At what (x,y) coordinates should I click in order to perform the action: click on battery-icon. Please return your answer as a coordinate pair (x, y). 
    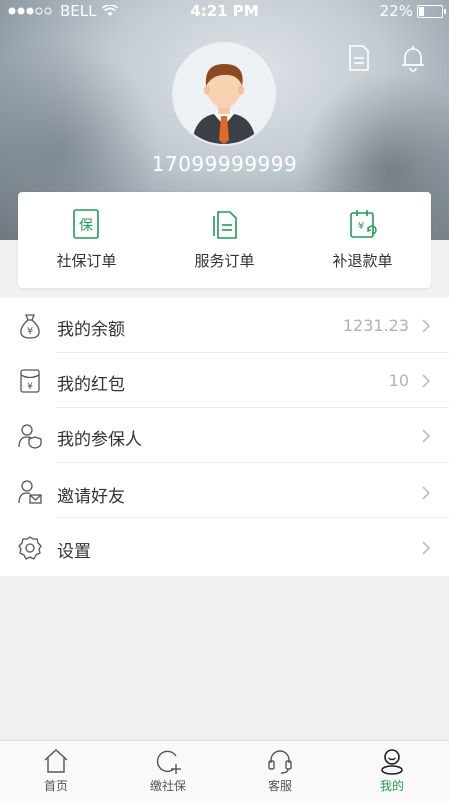
    Looking at the image, I should click on (431, 11).